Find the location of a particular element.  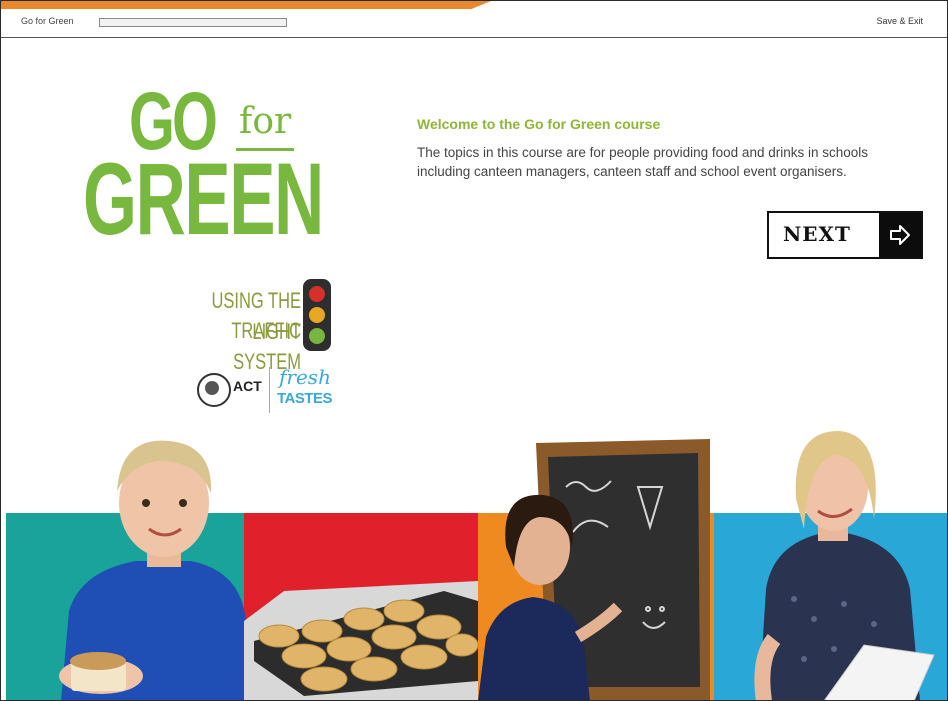

amber-light is located at coordinates (317, 315).